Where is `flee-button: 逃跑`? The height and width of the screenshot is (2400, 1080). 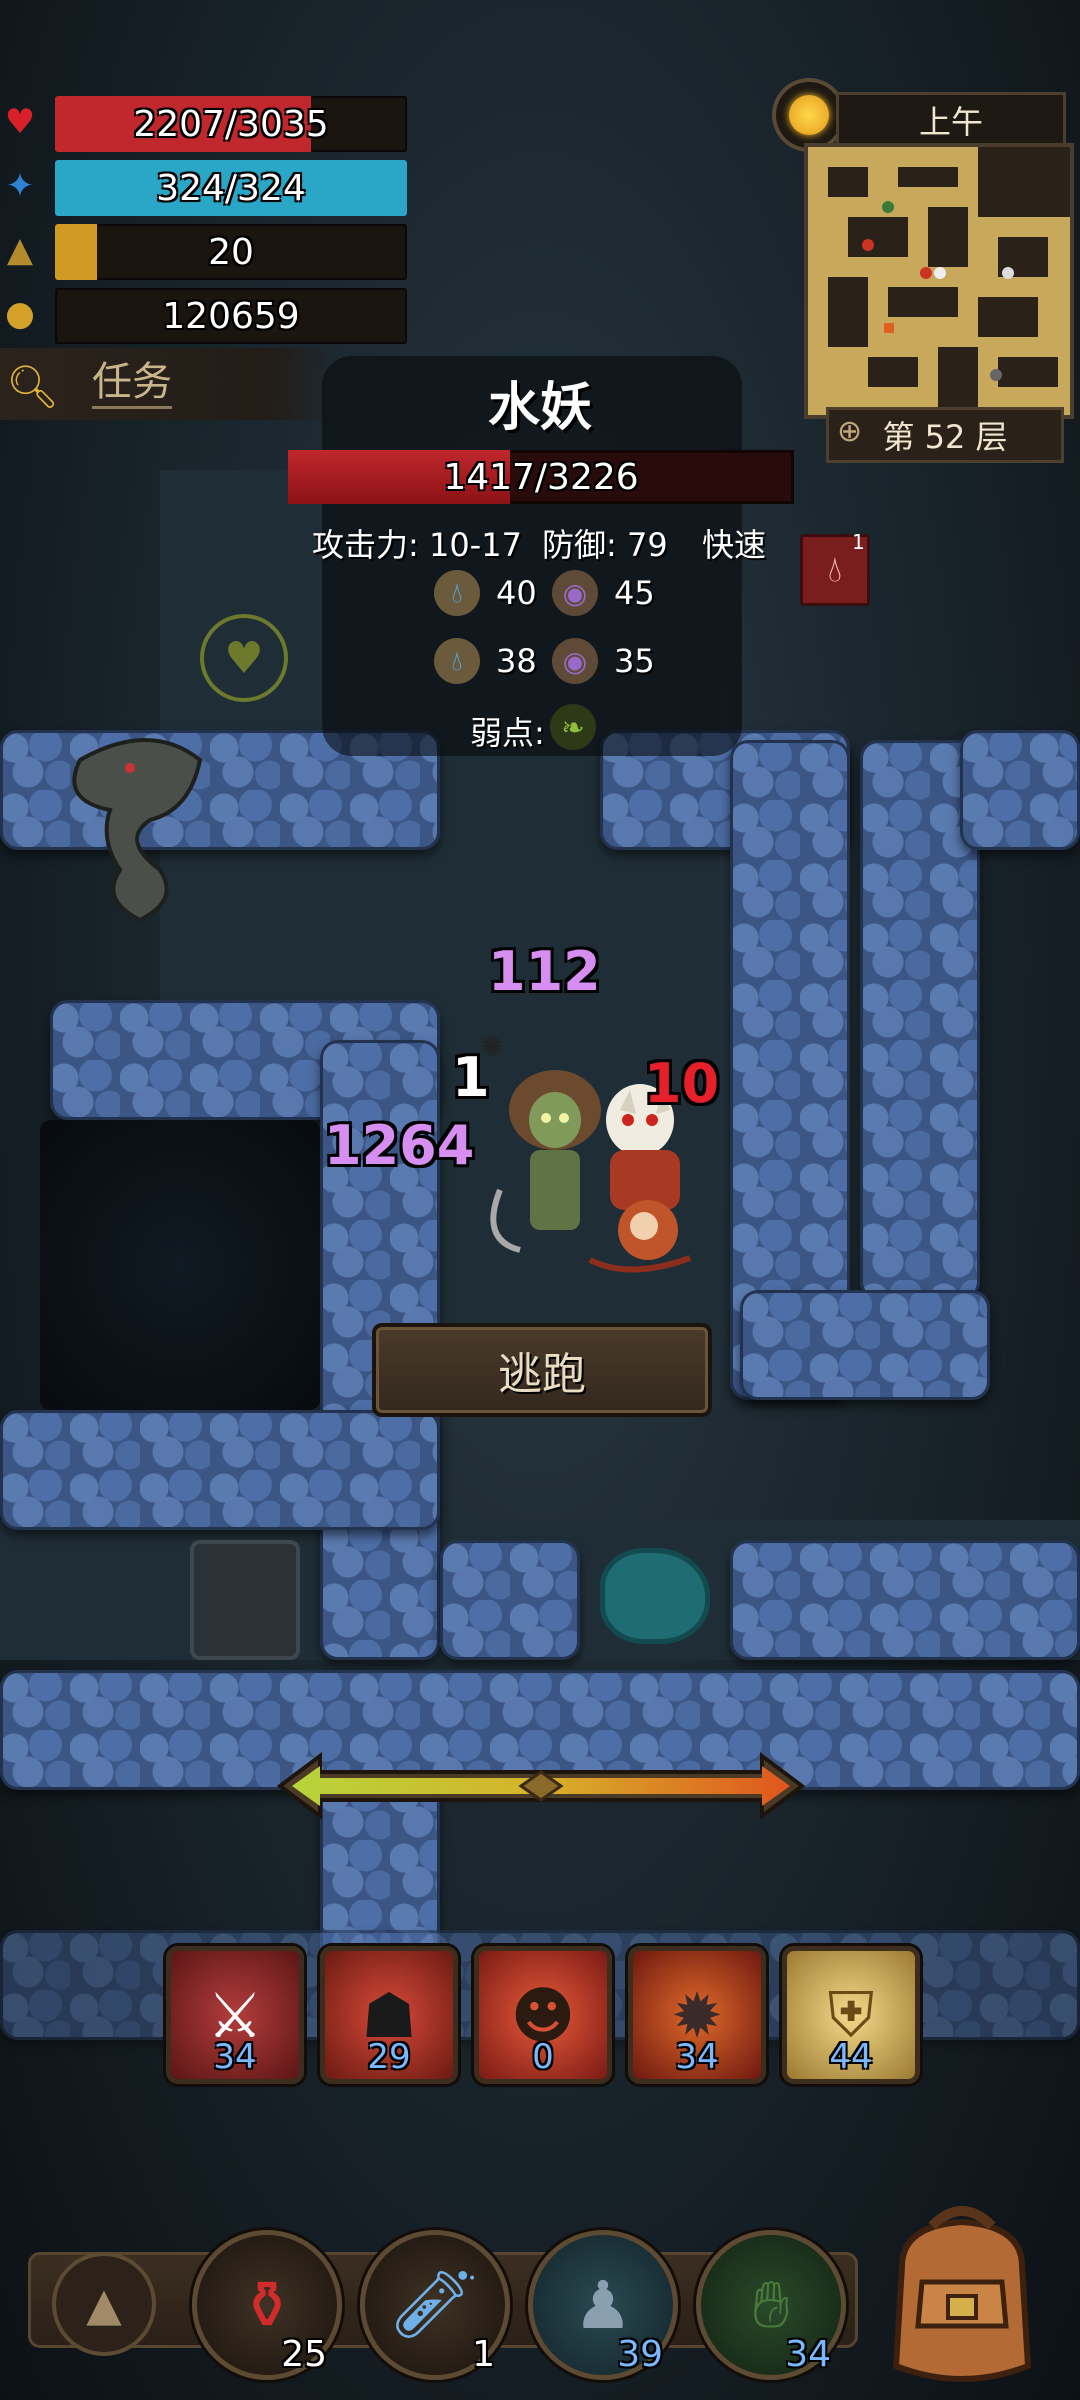 flee-button: 逃跑 is located at coordinates (542, 1370).